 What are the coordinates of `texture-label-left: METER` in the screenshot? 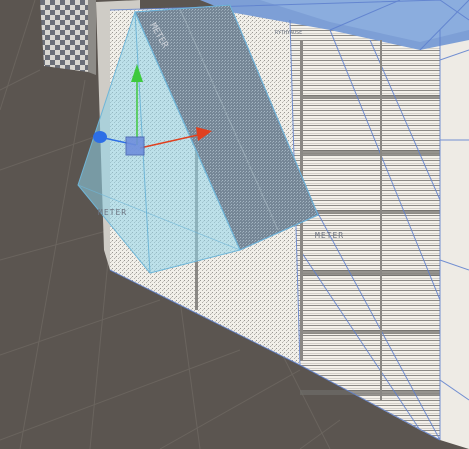 It's located at (112, 212).